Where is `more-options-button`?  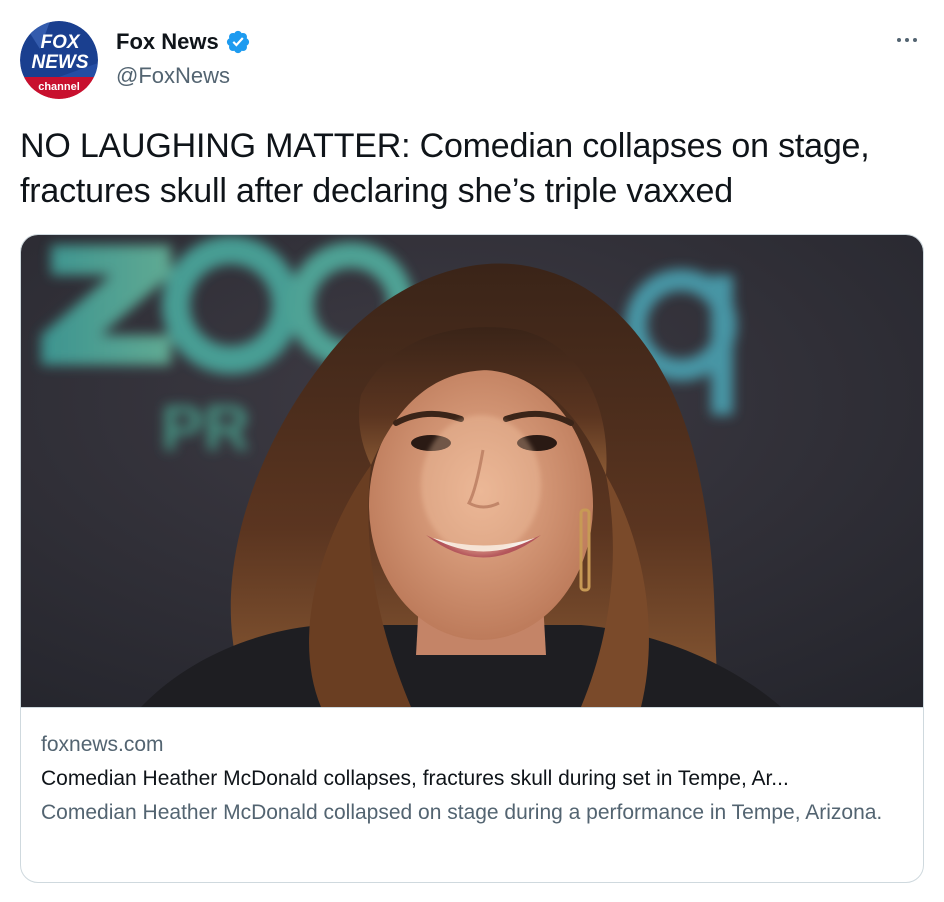
more-options-button is located at coordinates (907, 40).